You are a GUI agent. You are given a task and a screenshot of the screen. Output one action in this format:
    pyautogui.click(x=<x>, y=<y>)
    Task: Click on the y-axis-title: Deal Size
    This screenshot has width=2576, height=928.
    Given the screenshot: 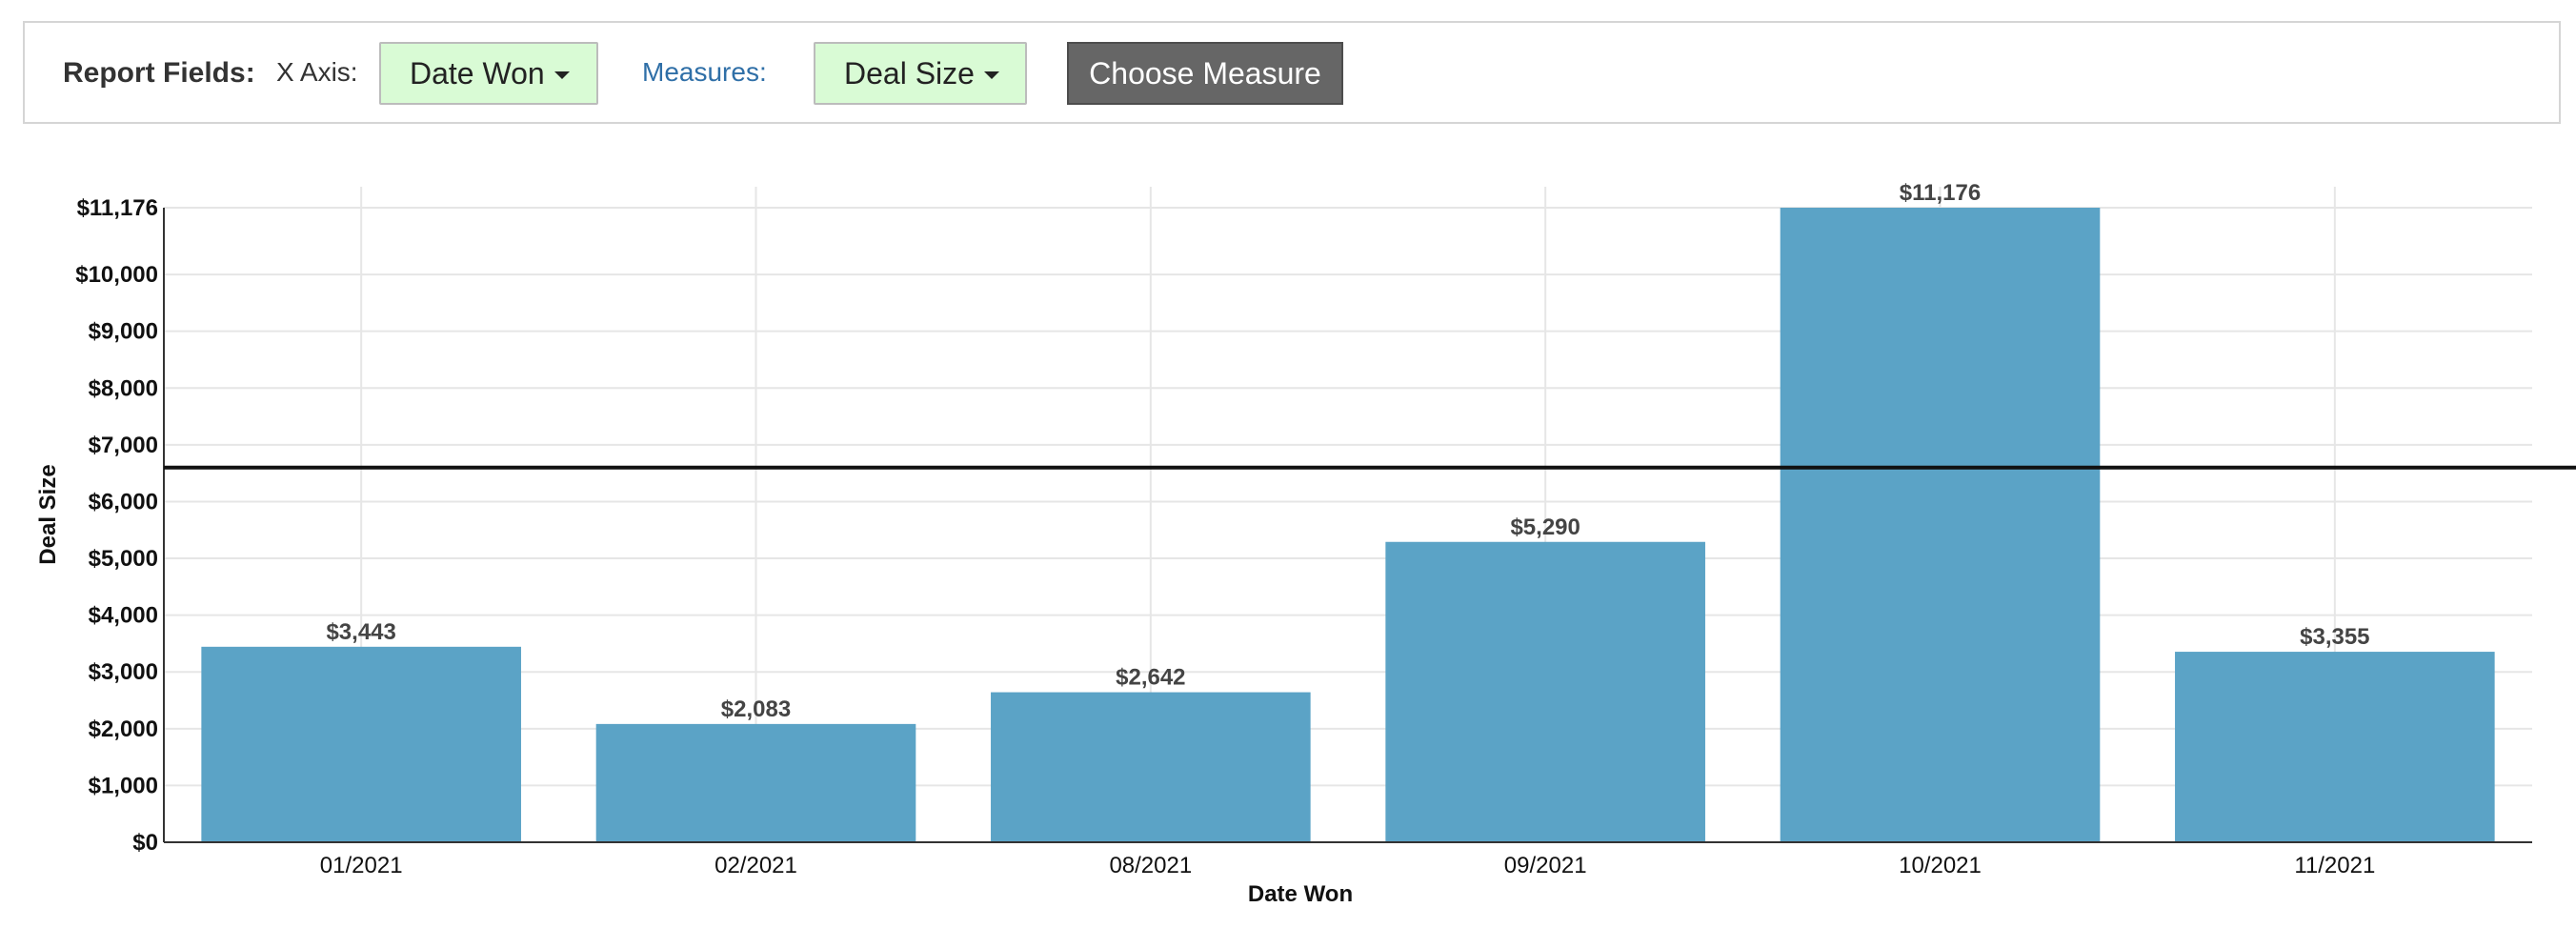 What is the action you would take?
    pyautogui.click(x=48, y=514)
    